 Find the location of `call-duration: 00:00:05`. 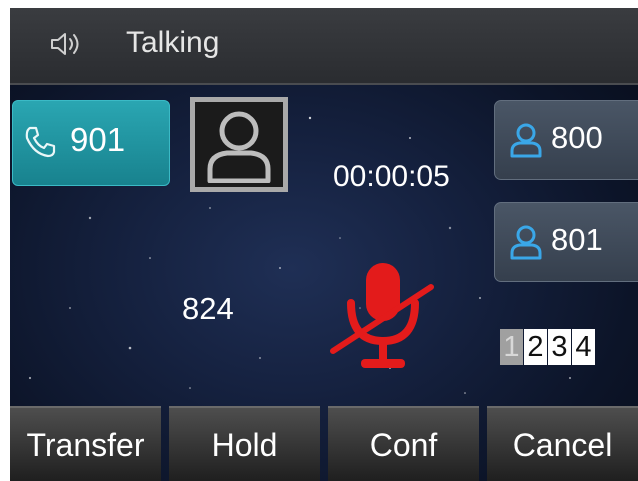

call-duration: 00:00:05 is located at coordinates (391, 176).